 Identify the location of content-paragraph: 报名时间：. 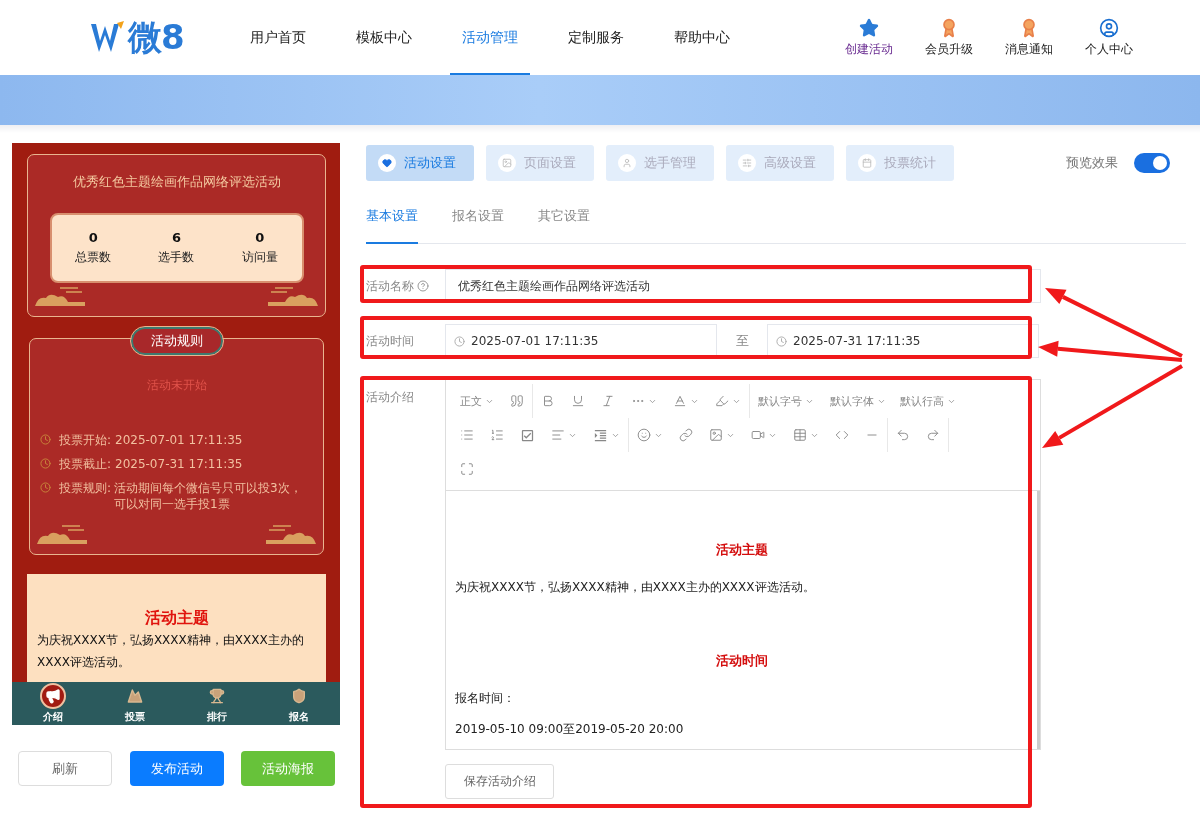
(485, 698).